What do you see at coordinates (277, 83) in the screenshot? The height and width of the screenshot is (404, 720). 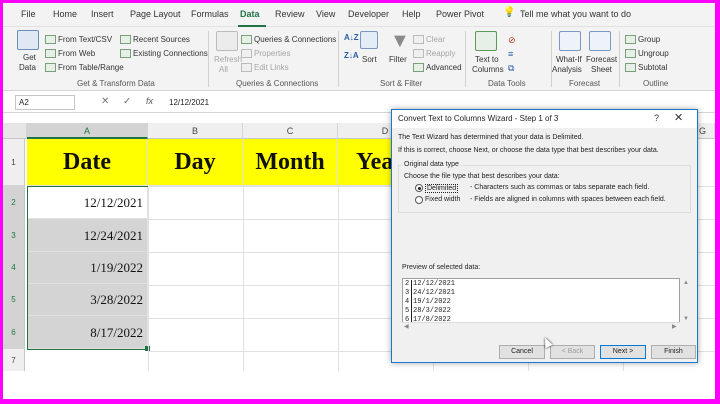 I see `group-label-queries: Queries & Connections` at bounding box center [277, 83].